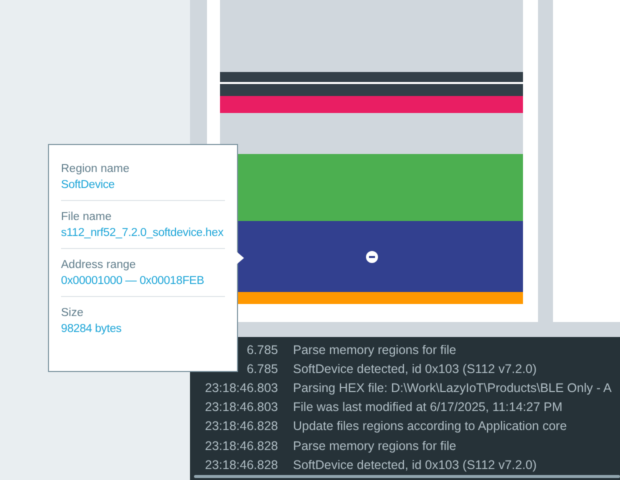 This screenshot has height=480, width=620. What do you see at coordinates (371, 78) in the screenshot?
I see `memory-region` at bounding box center [371, 78].